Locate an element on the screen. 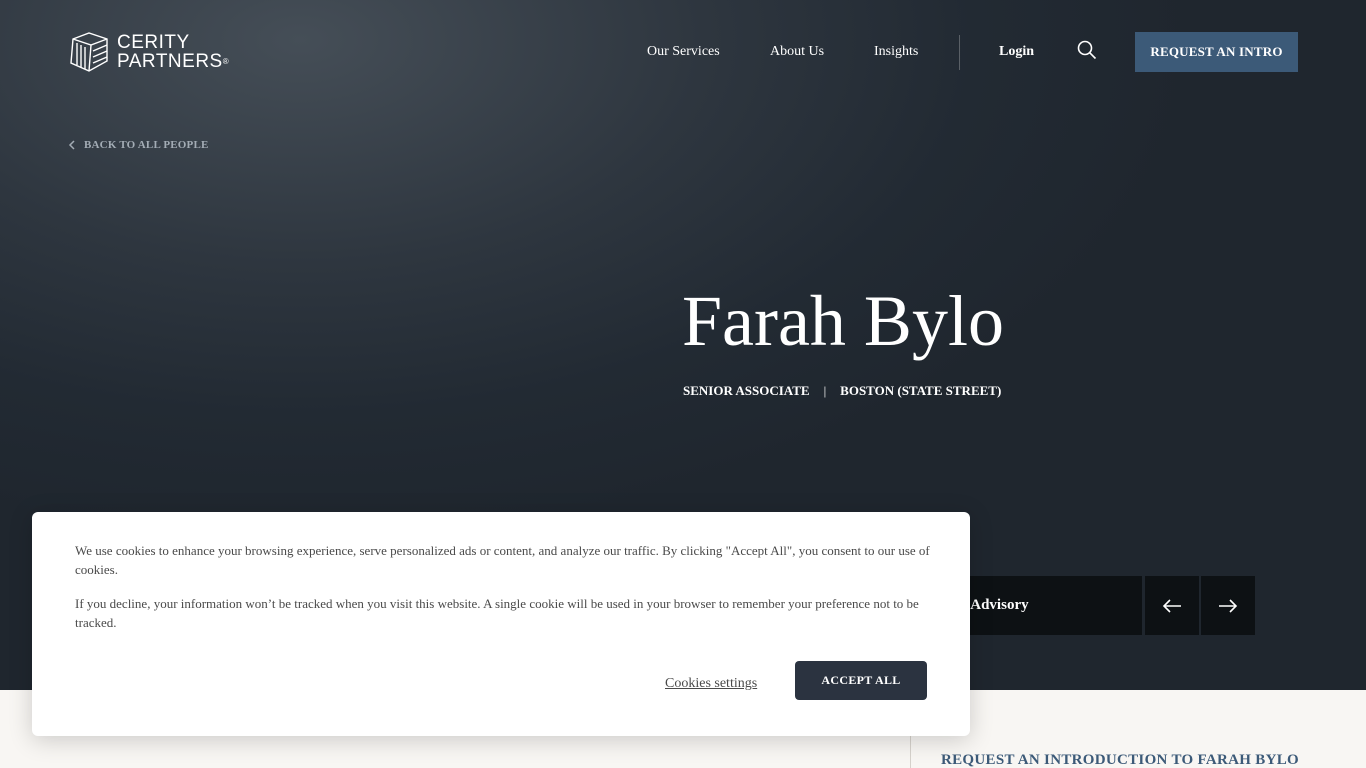  person-name: Farah Bylo is located at coordinates (843, 321).